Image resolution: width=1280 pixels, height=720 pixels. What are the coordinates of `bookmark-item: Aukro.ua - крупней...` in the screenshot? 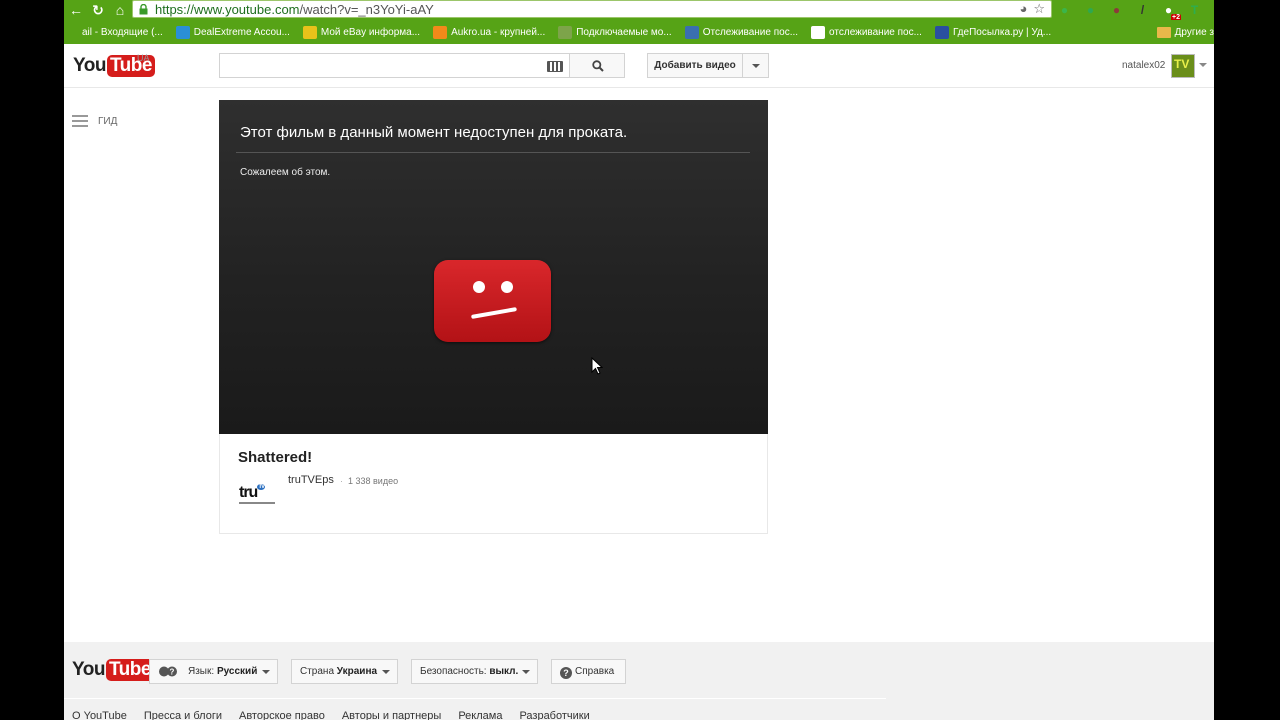 It's located at (489, 32).